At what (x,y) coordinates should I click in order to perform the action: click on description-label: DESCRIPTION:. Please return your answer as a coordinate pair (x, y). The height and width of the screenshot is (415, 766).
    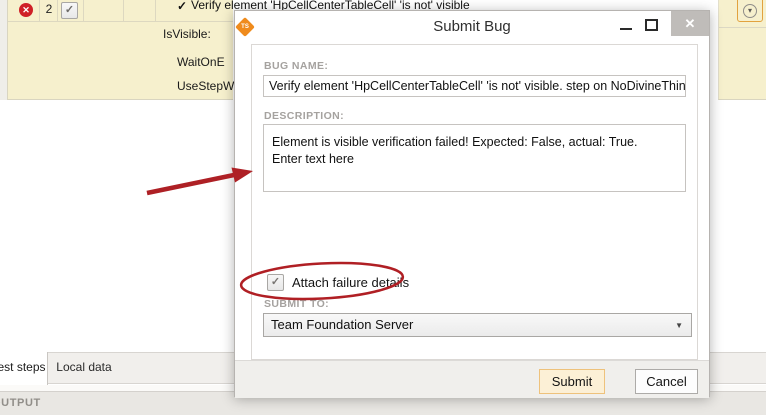
    Looking at the image, I should click on (304, 116).